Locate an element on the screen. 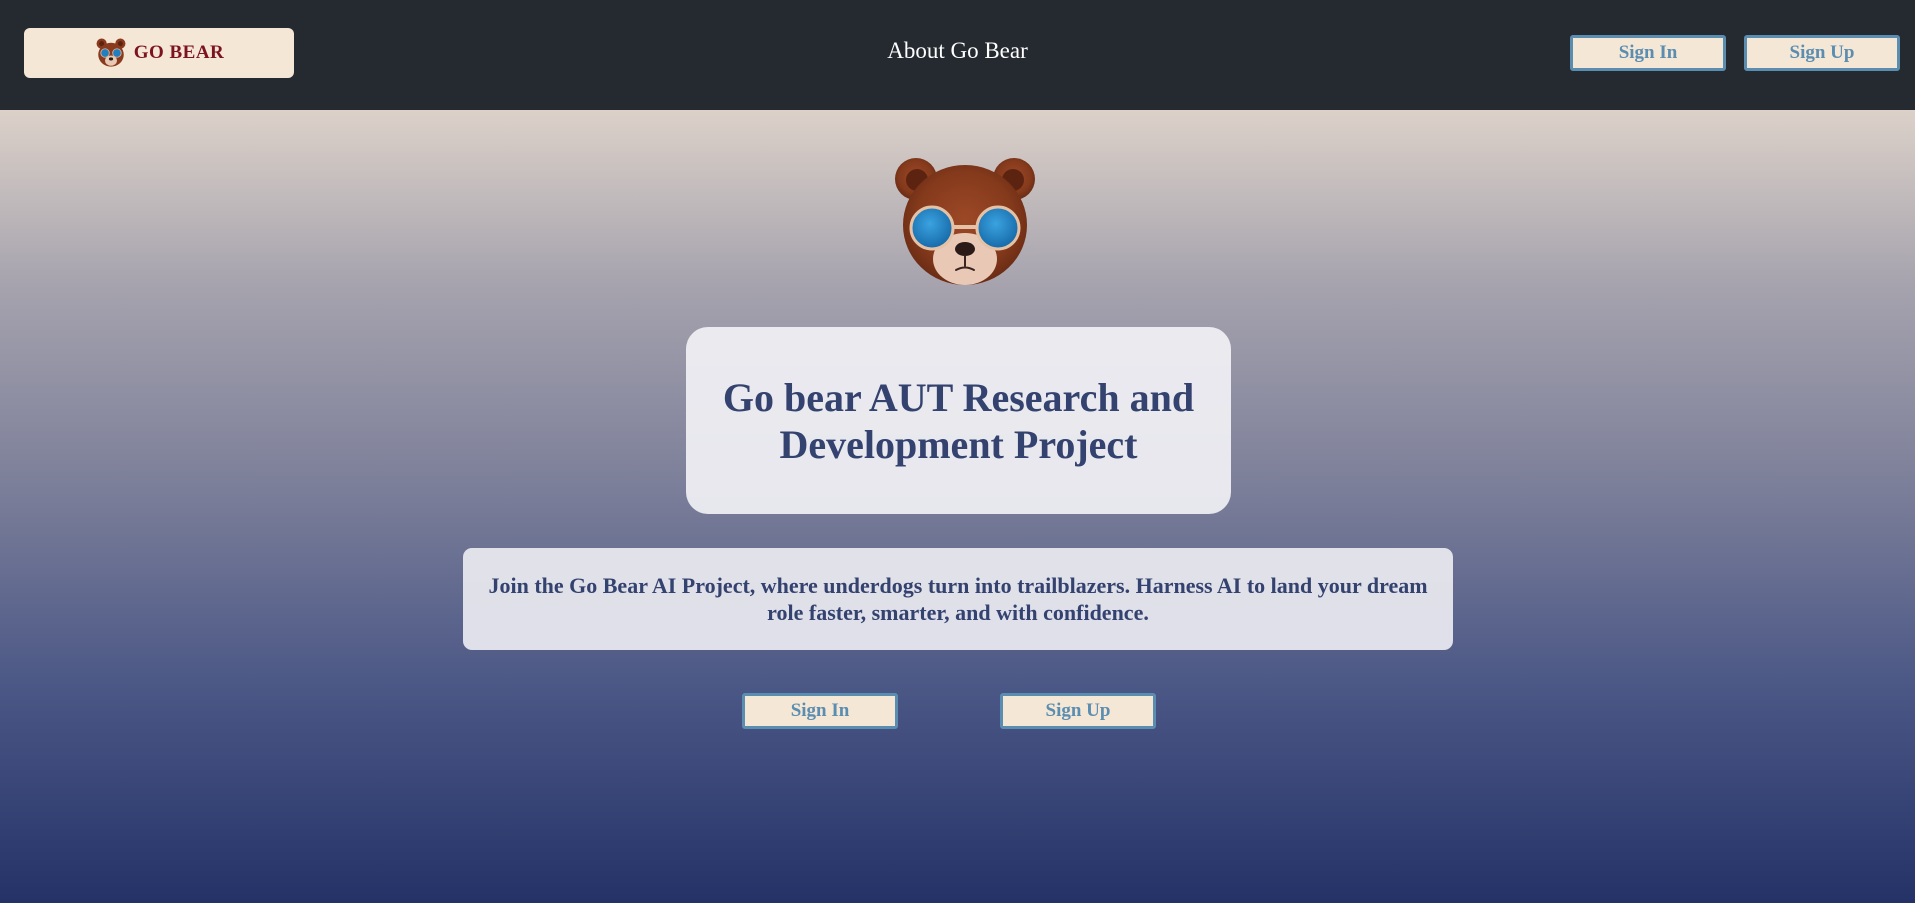 The height and width of the screenshot is (903, 1915). bear-mascot-icon is located at coordinates (965, 221).